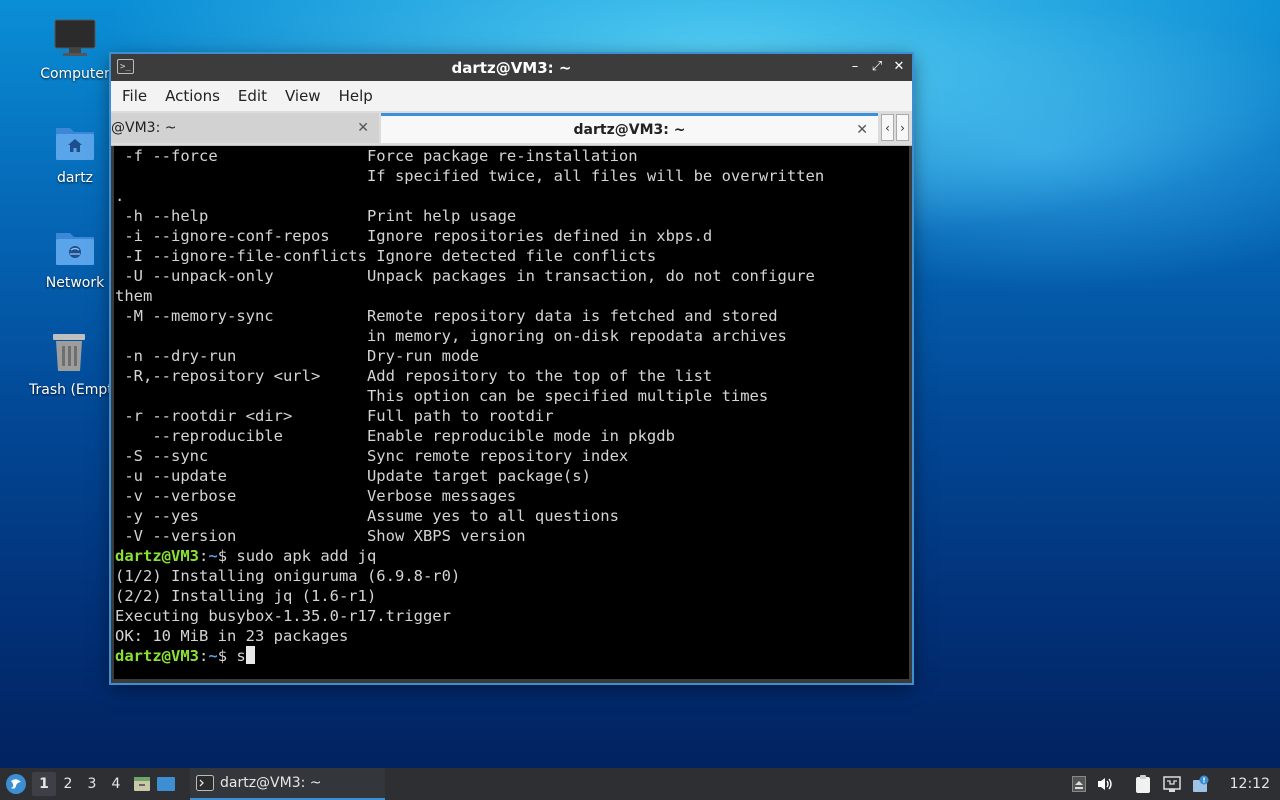 The image size is (1280, 800). What do you see at coordinates (68, 784) in the screenshot?
I see `workspace-2-button: 2` at bounding box center [68, 784].